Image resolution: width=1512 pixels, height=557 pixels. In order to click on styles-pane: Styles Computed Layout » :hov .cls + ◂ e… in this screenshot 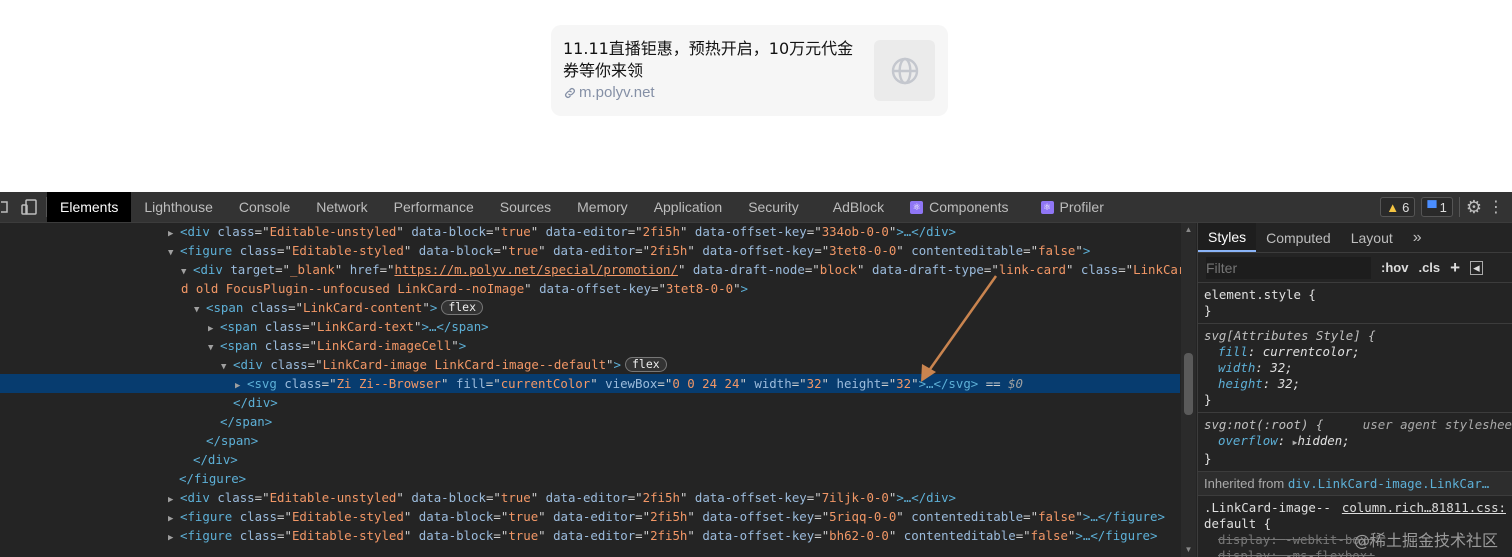, I will do `click(1354, 390)`.